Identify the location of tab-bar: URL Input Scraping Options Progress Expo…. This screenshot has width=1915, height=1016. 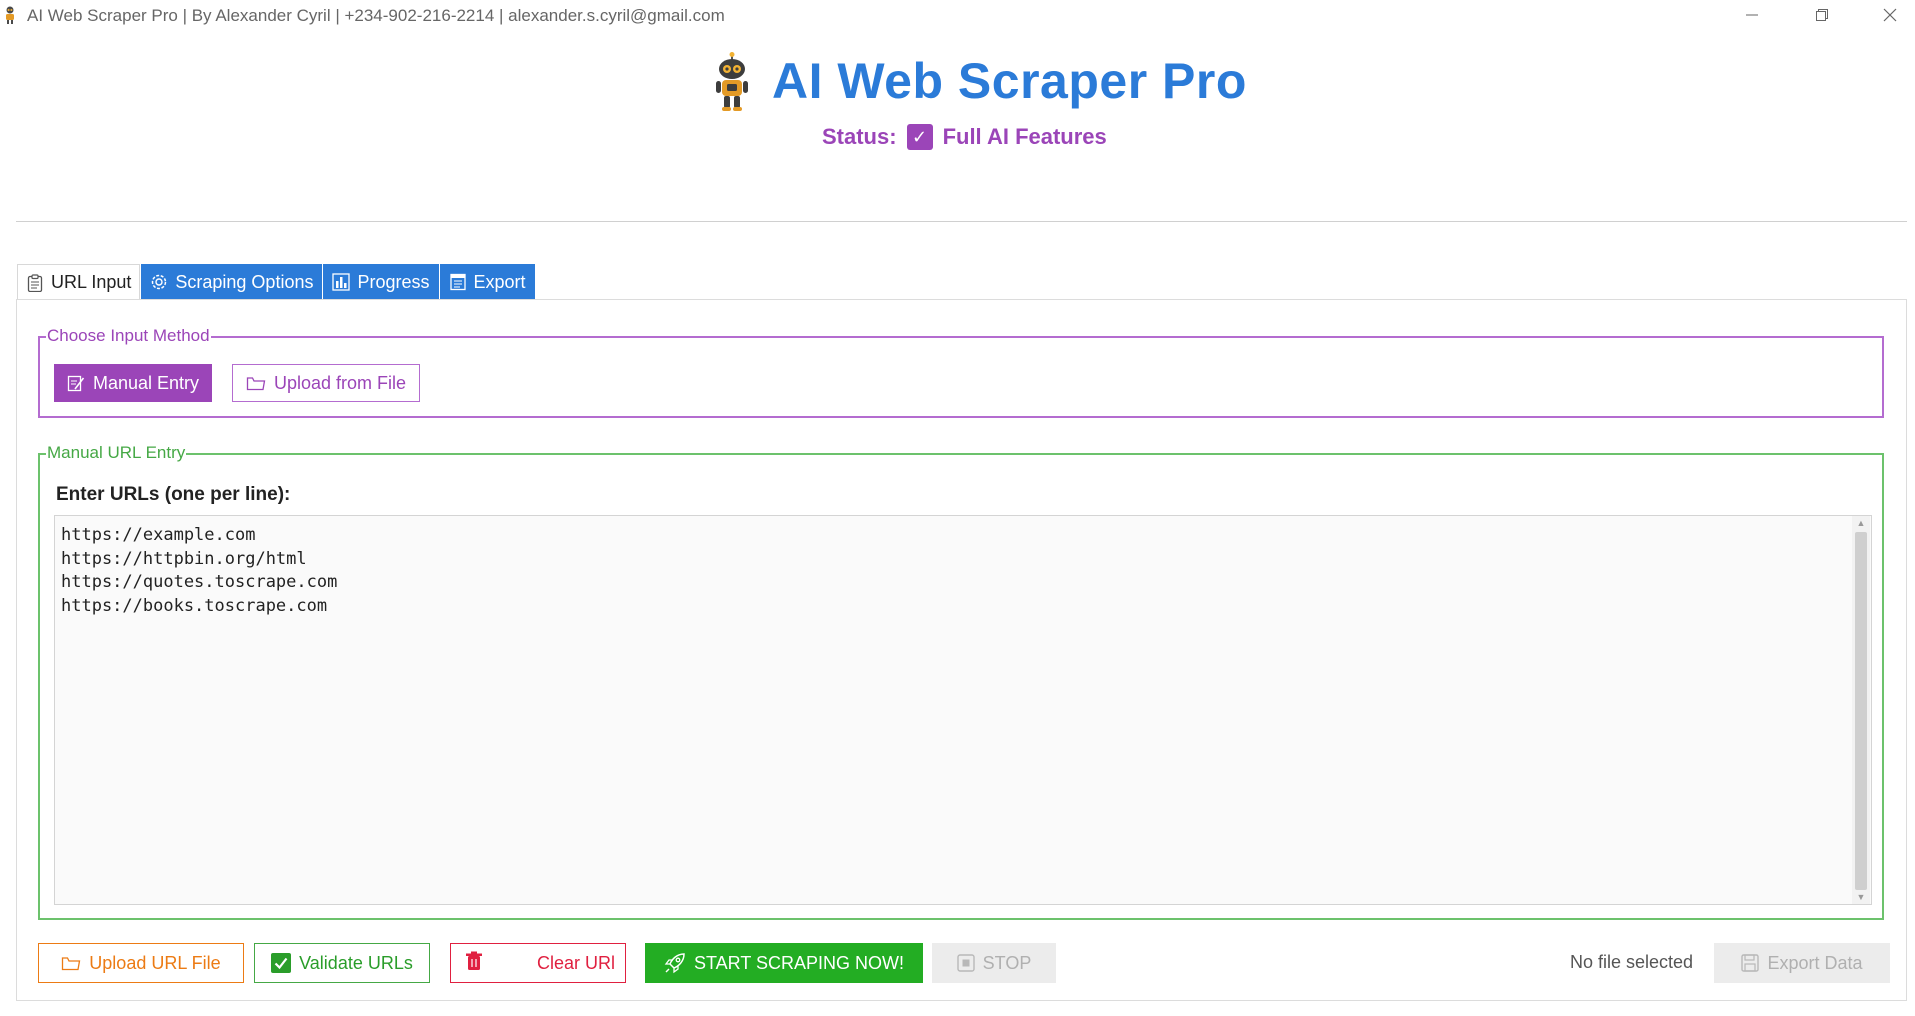
(276, 282).